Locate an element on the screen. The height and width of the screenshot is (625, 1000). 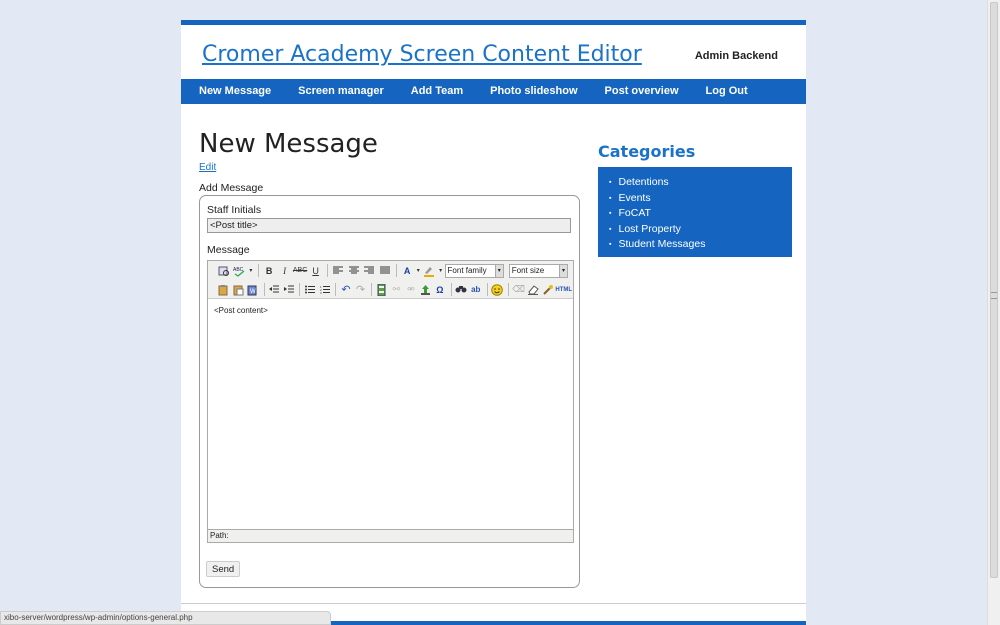
toolbar-row-2: W 123 ↶ ↷ ⚯ ⚮ Ω ab ⌫ HTML is located at coordinates (395, 289).